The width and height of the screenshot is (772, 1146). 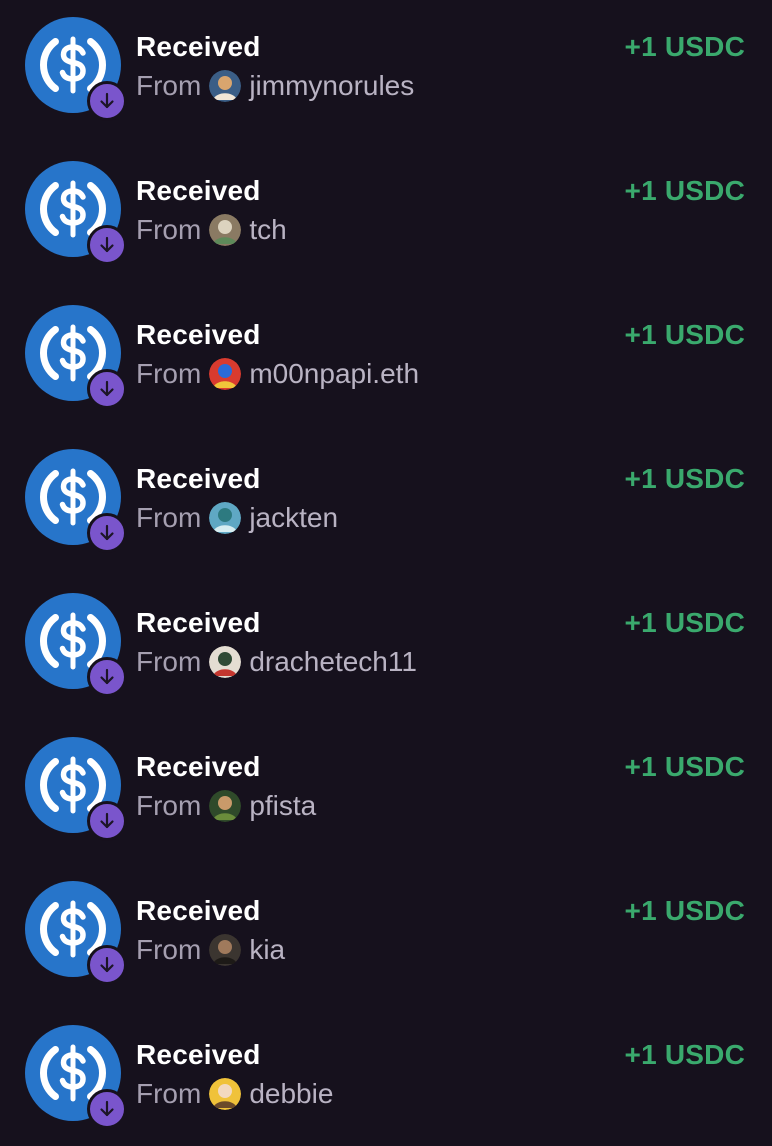 I want to click on sender-info: From drachetech11, so click(x=276, y=662).